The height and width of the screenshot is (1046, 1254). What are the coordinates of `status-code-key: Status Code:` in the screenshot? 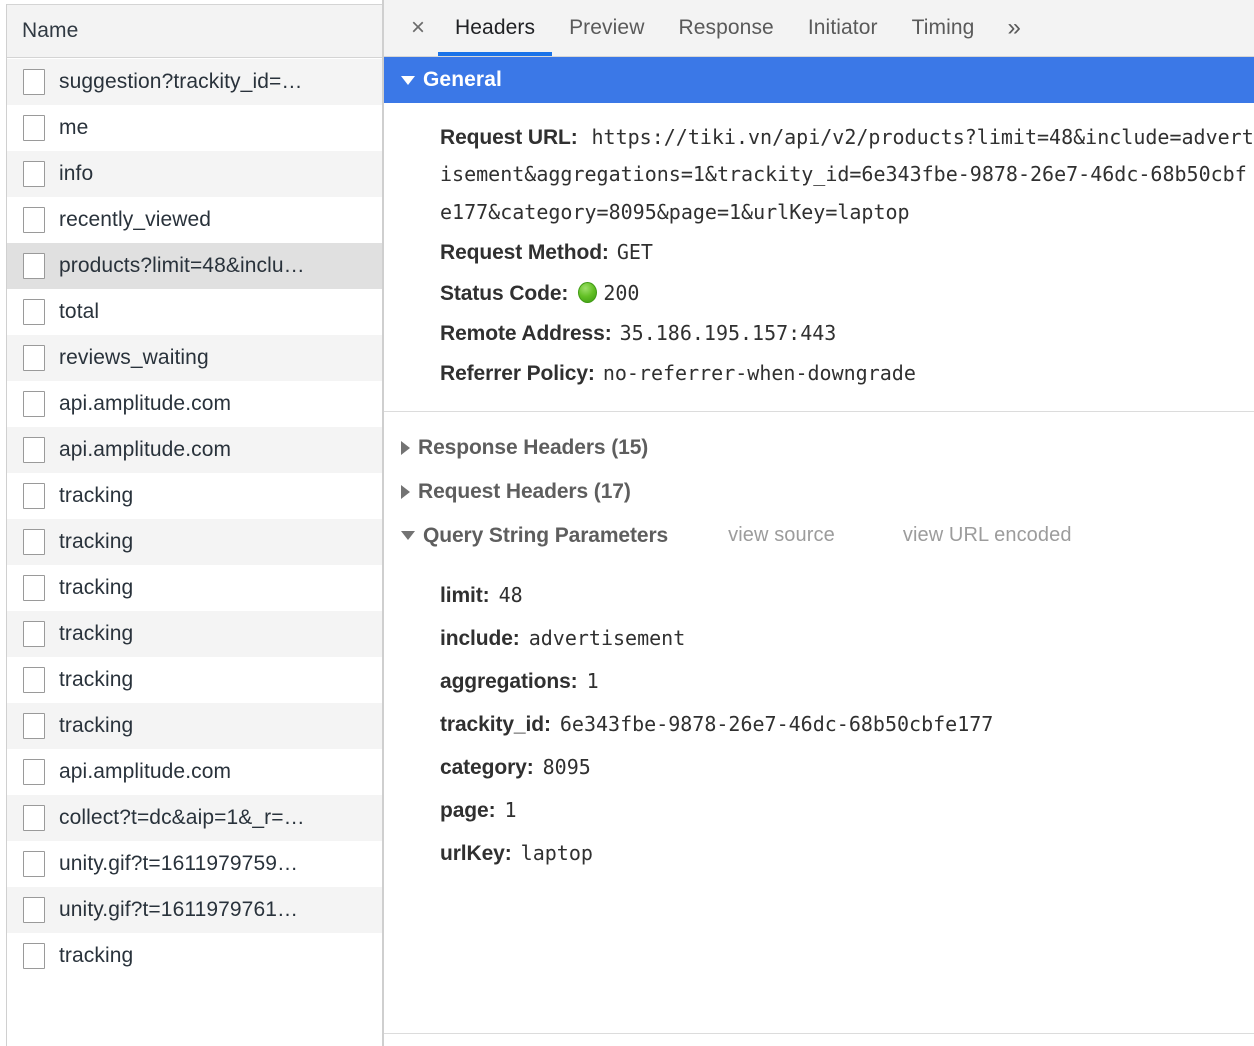 It's located at (504, 293).